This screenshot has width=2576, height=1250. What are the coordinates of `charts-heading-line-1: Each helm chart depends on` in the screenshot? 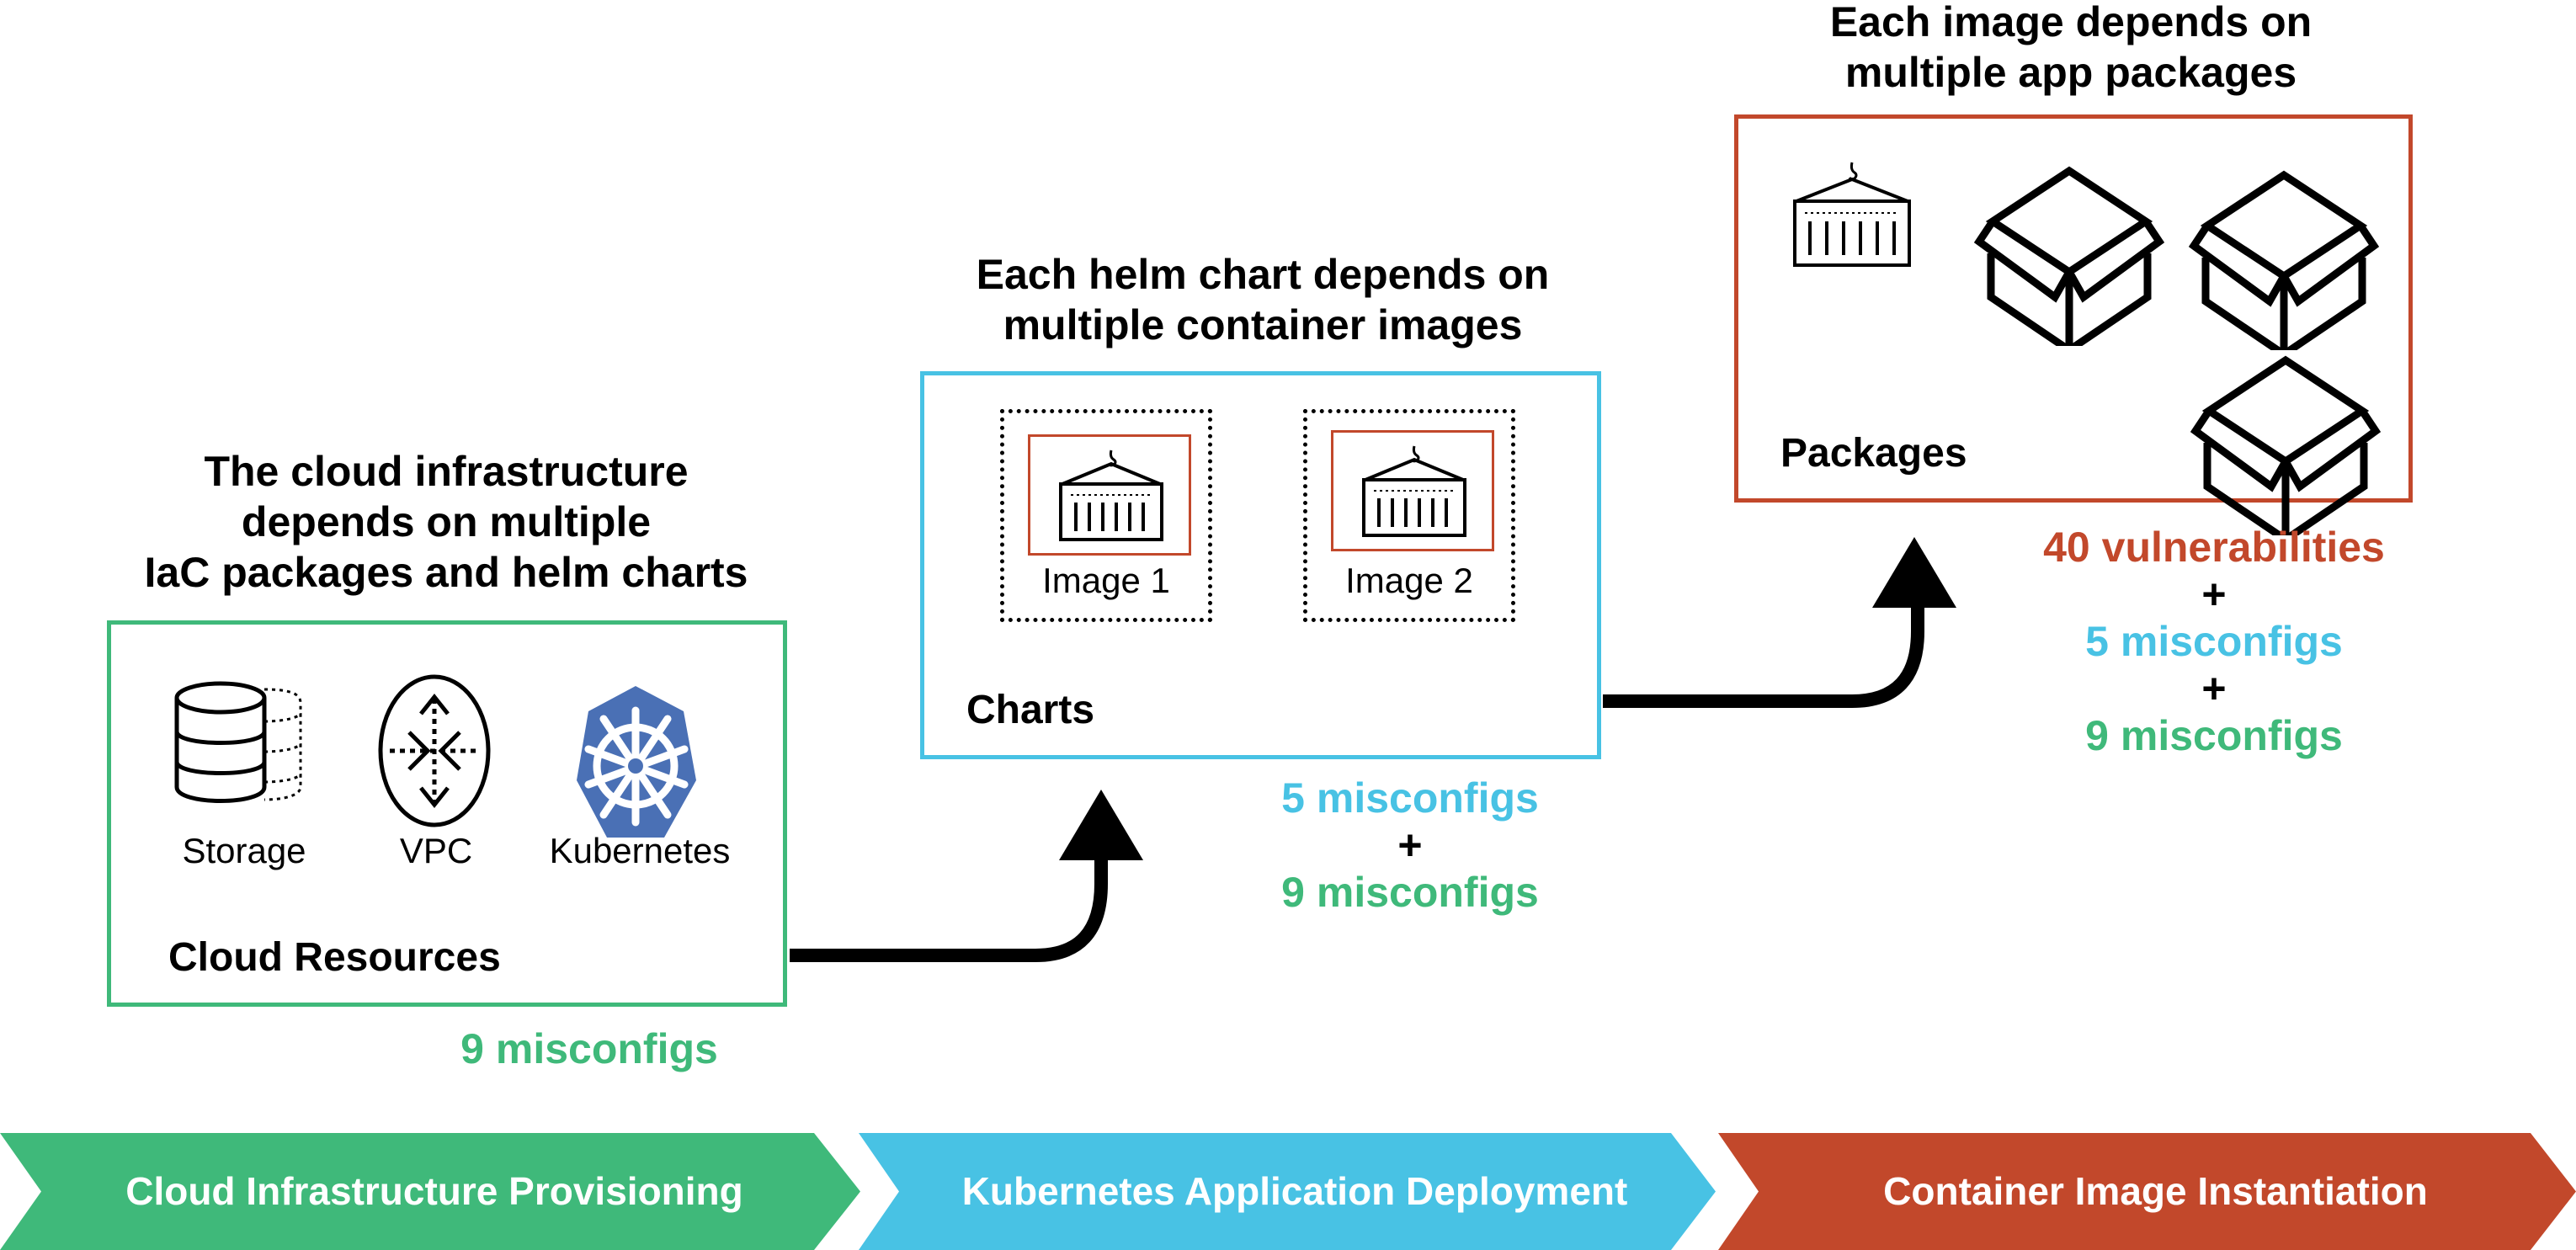 It's located at (1263, 274).